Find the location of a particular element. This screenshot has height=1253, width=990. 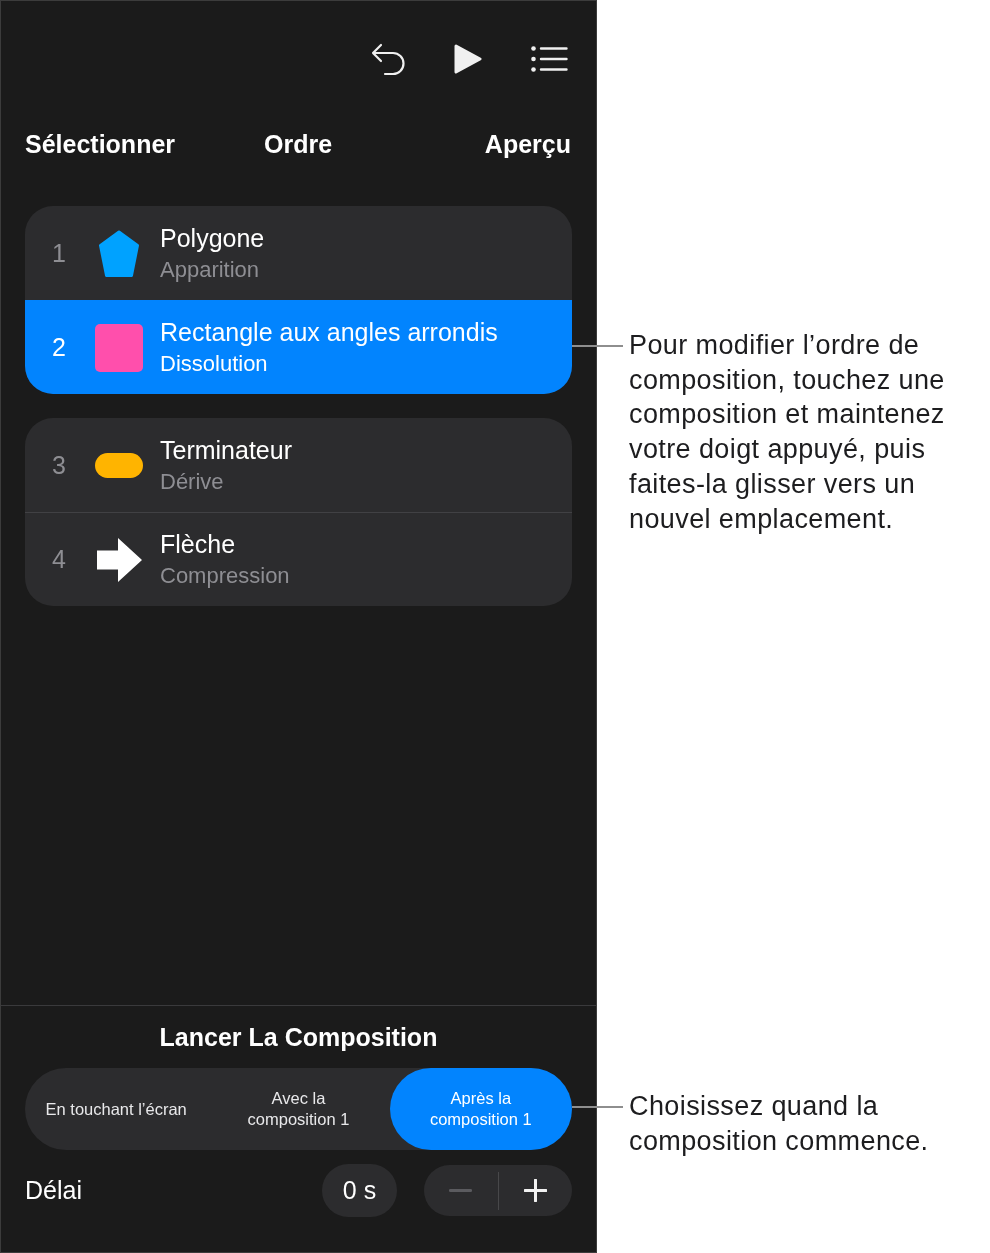

list-row: 3 Terminateur Dérive is located at coordinates (298, 465).